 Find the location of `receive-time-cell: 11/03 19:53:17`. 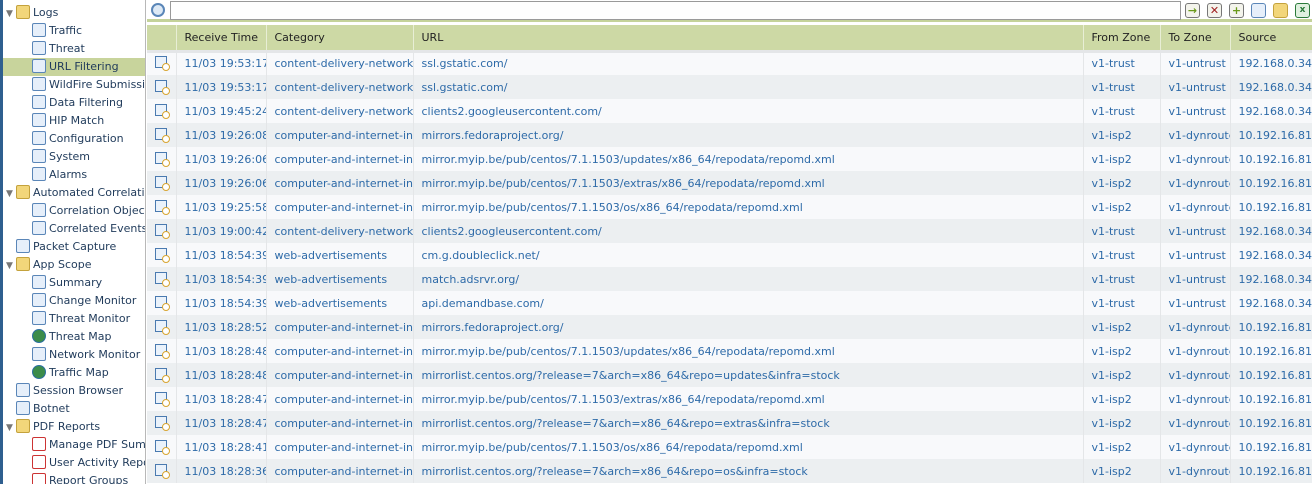

receive-time-cell: 11/03 19:53:17 is located at coordinates (221, 87).